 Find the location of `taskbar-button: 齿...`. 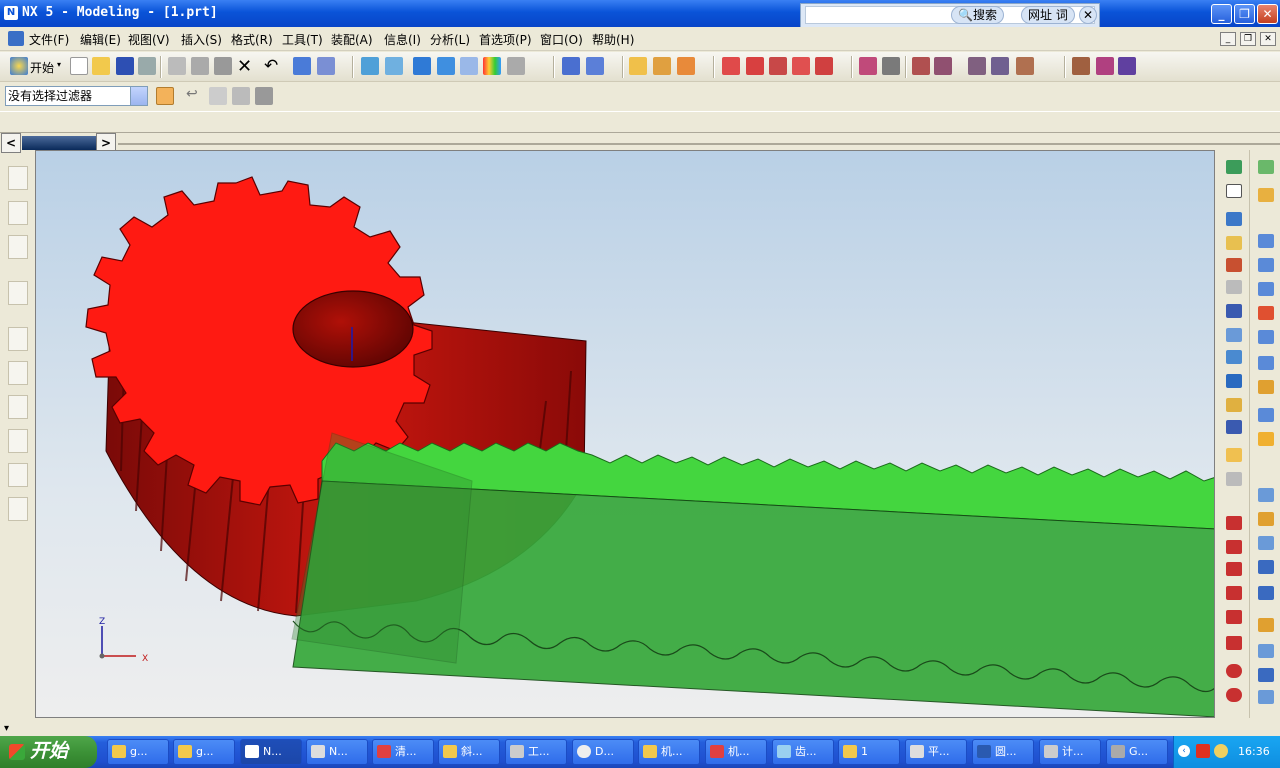

taskbar-button: 齿... is located at coordinates (803, 752).